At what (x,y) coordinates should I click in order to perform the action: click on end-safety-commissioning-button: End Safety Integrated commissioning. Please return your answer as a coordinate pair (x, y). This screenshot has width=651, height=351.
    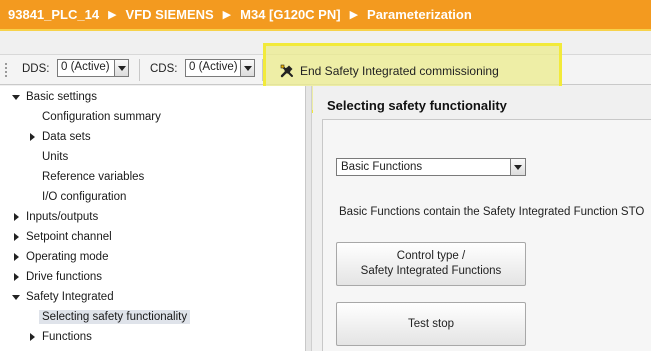
    Looking at the image, I should click on (389, 71).